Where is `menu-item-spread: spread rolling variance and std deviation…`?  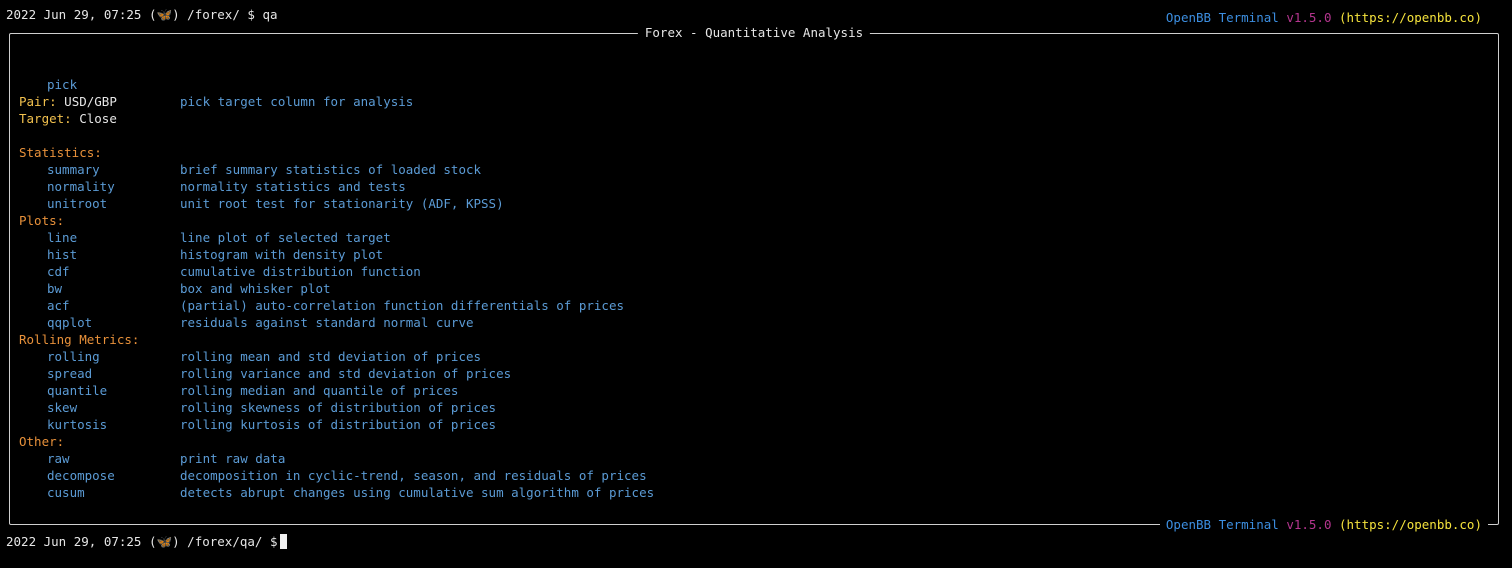
menu-item-spread: spread rolling variance and std deviation… is located at coordinates (754, 373).